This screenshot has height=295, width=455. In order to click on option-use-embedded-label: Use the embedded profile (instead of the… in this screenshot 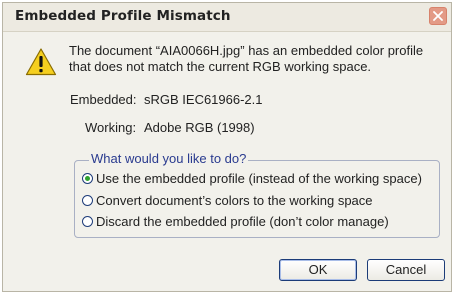, I will do `click(259, 178)`.